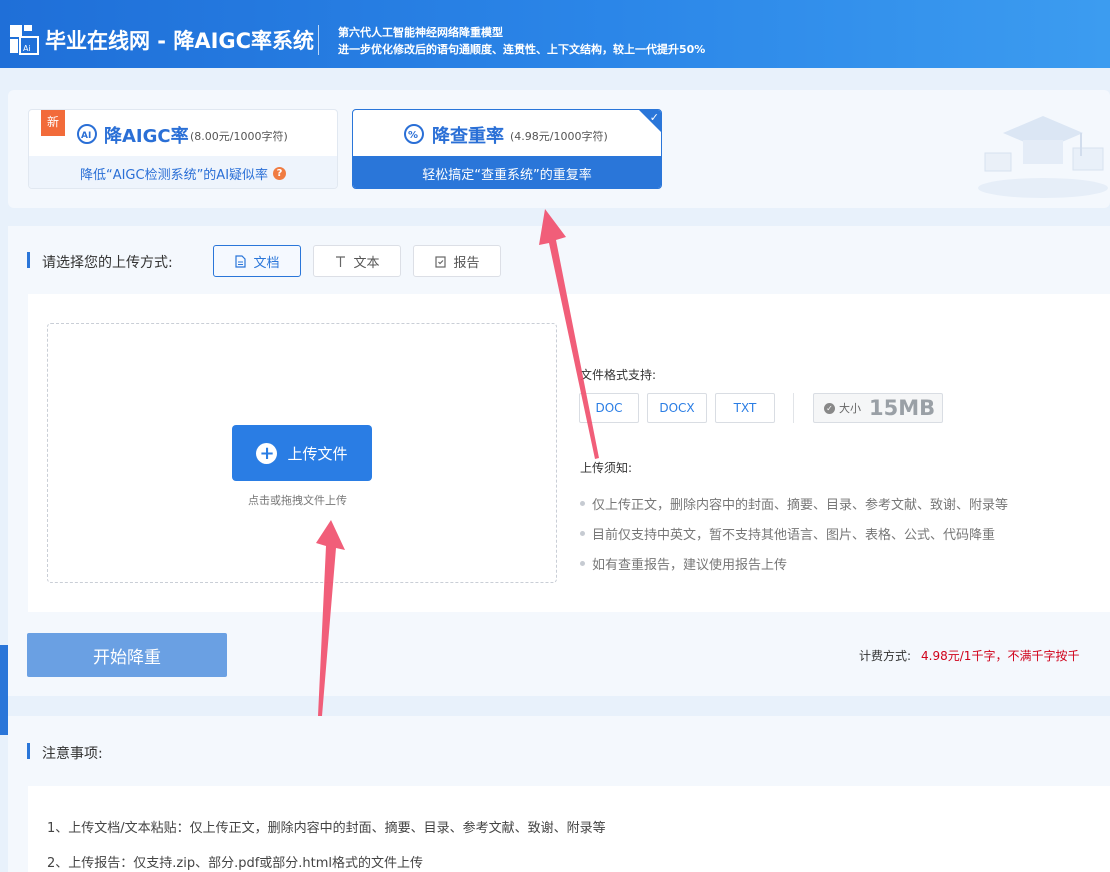 This screenshot has width=1110, height=872. Describe the element at coordinates (318, 40) in the screenshot. I see `header-divider` at that location.